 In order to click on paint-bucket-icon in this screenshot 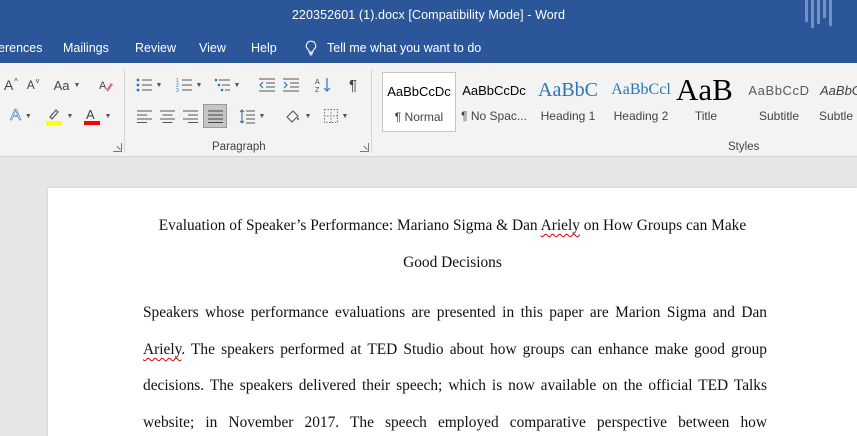, I will do `click(292, 116)`.